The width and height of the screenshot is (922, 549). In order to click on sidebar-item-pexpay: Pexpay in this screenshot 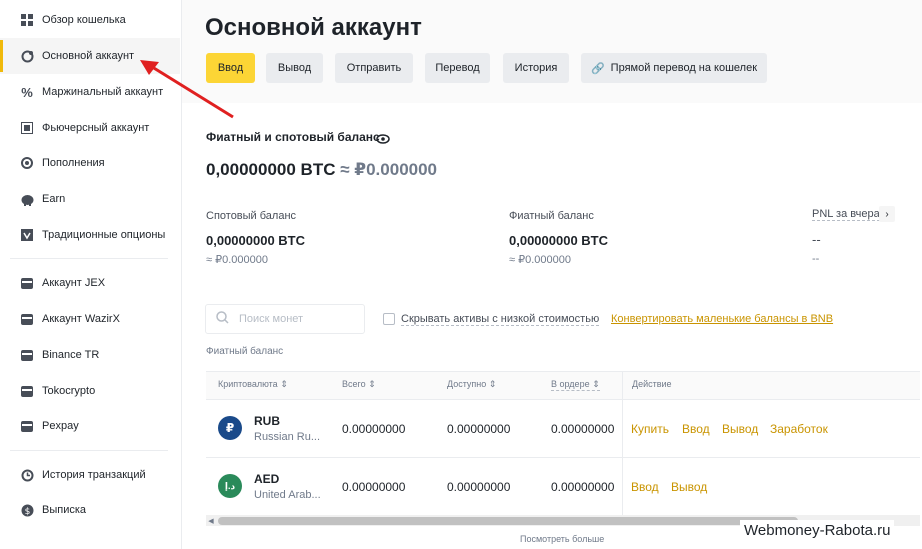, I will do `click(90, 426)`.